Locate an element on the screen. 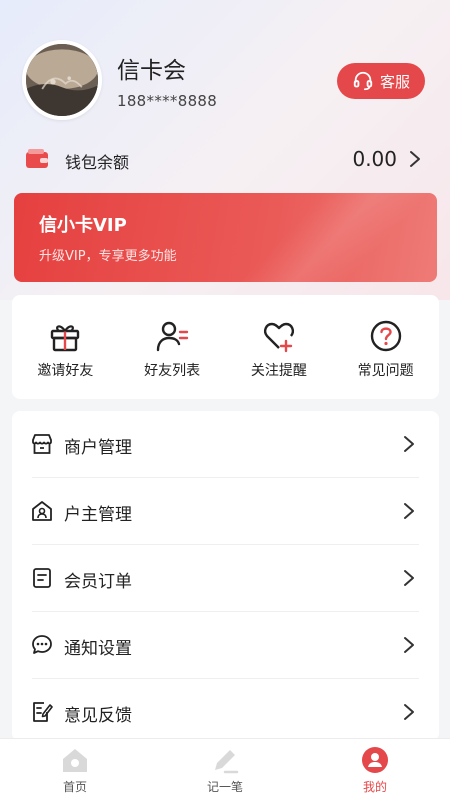  menu-item-member-orders: 会员订单 is located at coordinates (225, 578).